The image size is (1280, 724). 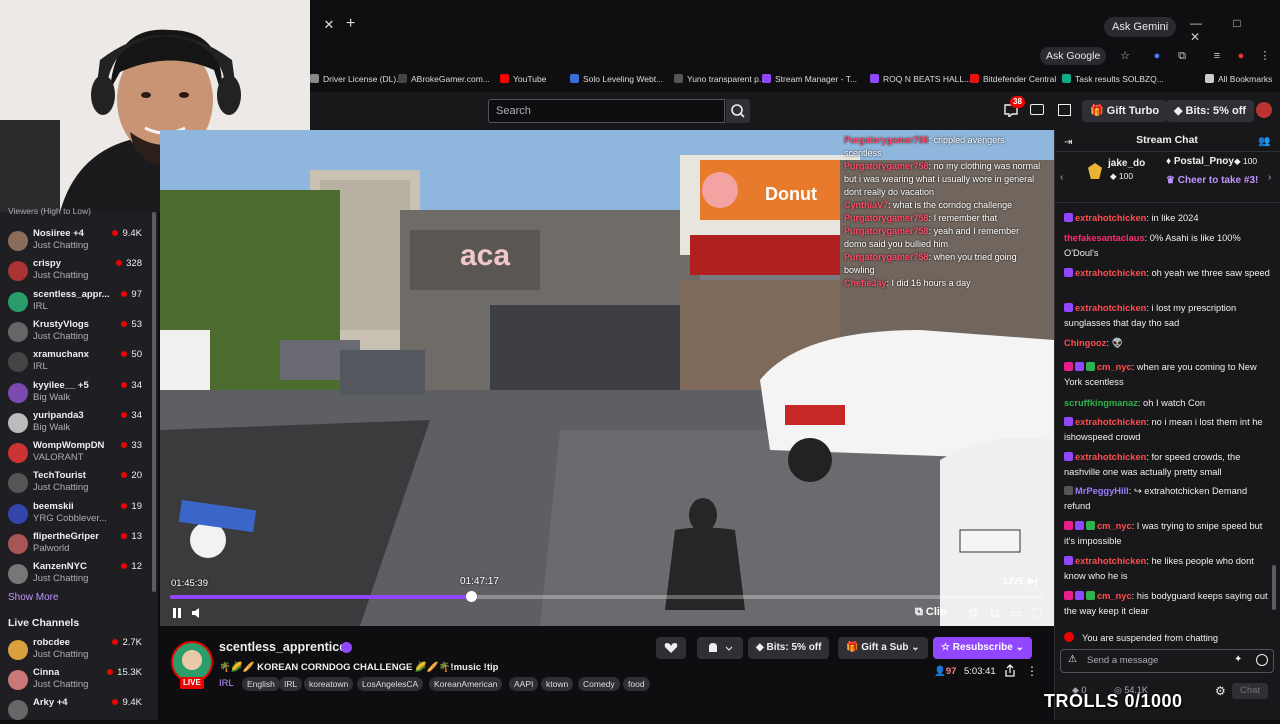 I want to click on cheer-prompt: ♛ Cheer to take #3!, so click(x=1212, y=180).